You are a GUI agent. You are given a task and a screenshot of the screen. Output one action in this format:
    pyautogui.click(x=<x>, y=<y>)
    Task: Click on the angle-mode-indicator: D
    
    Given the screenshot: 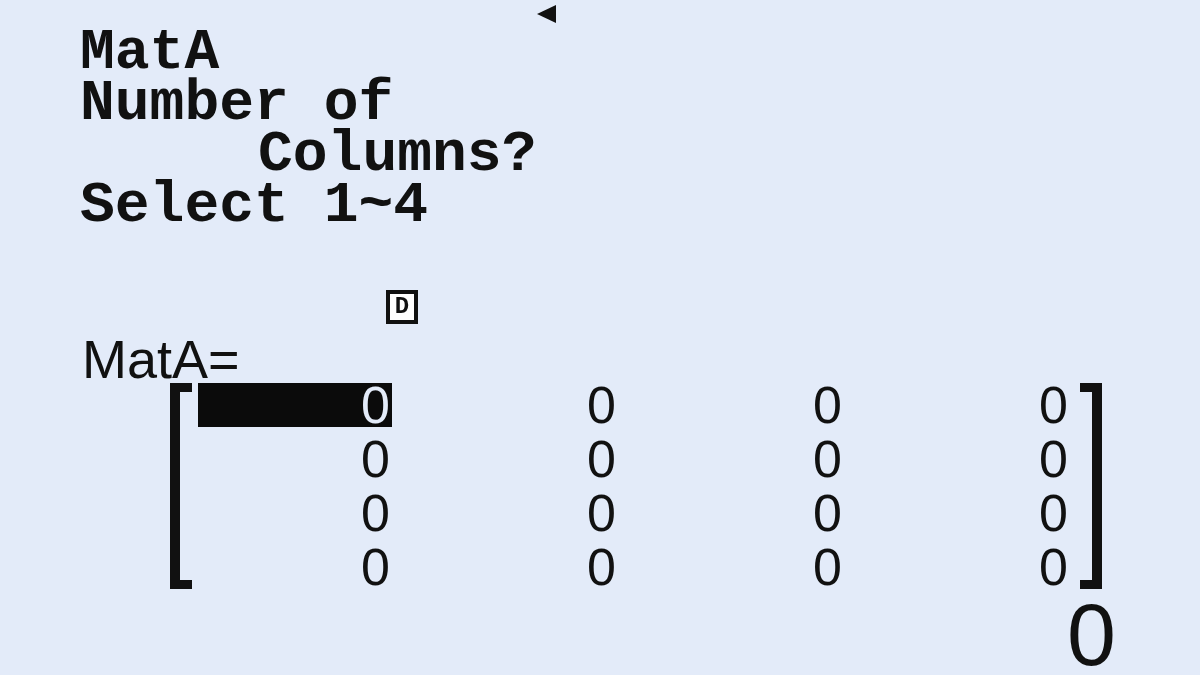 What is the action you would take?
    pyautogui.click(x=402, y=307)
    